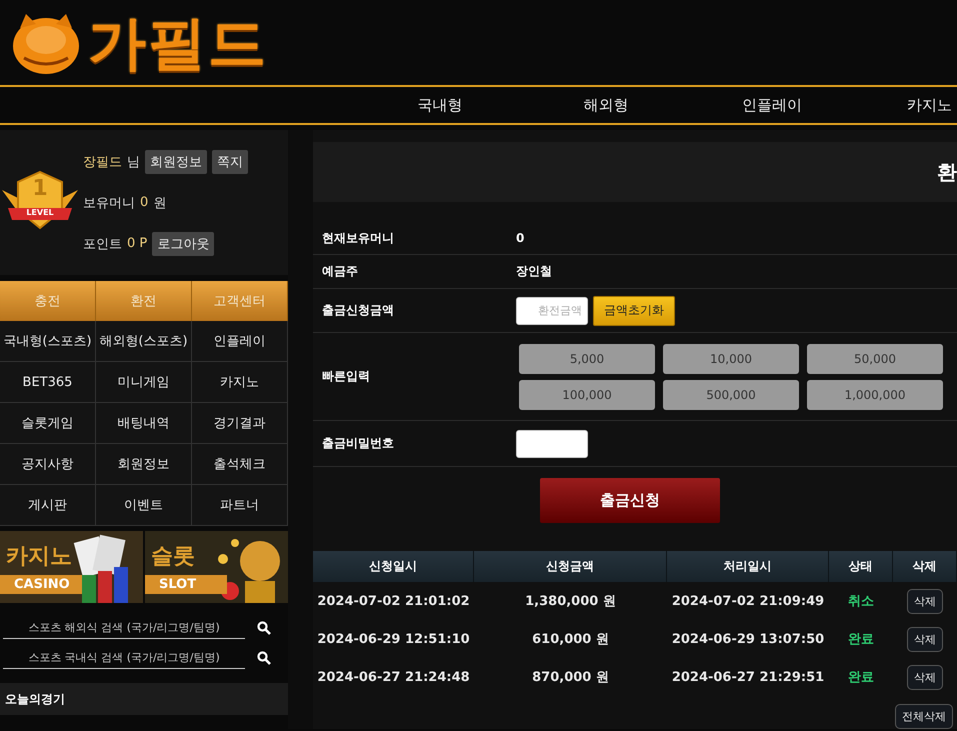  What do you see at coordinates (176, 162) in the screenshot?
I see `user-button: 회원정보` at bounding box center [176, 162].